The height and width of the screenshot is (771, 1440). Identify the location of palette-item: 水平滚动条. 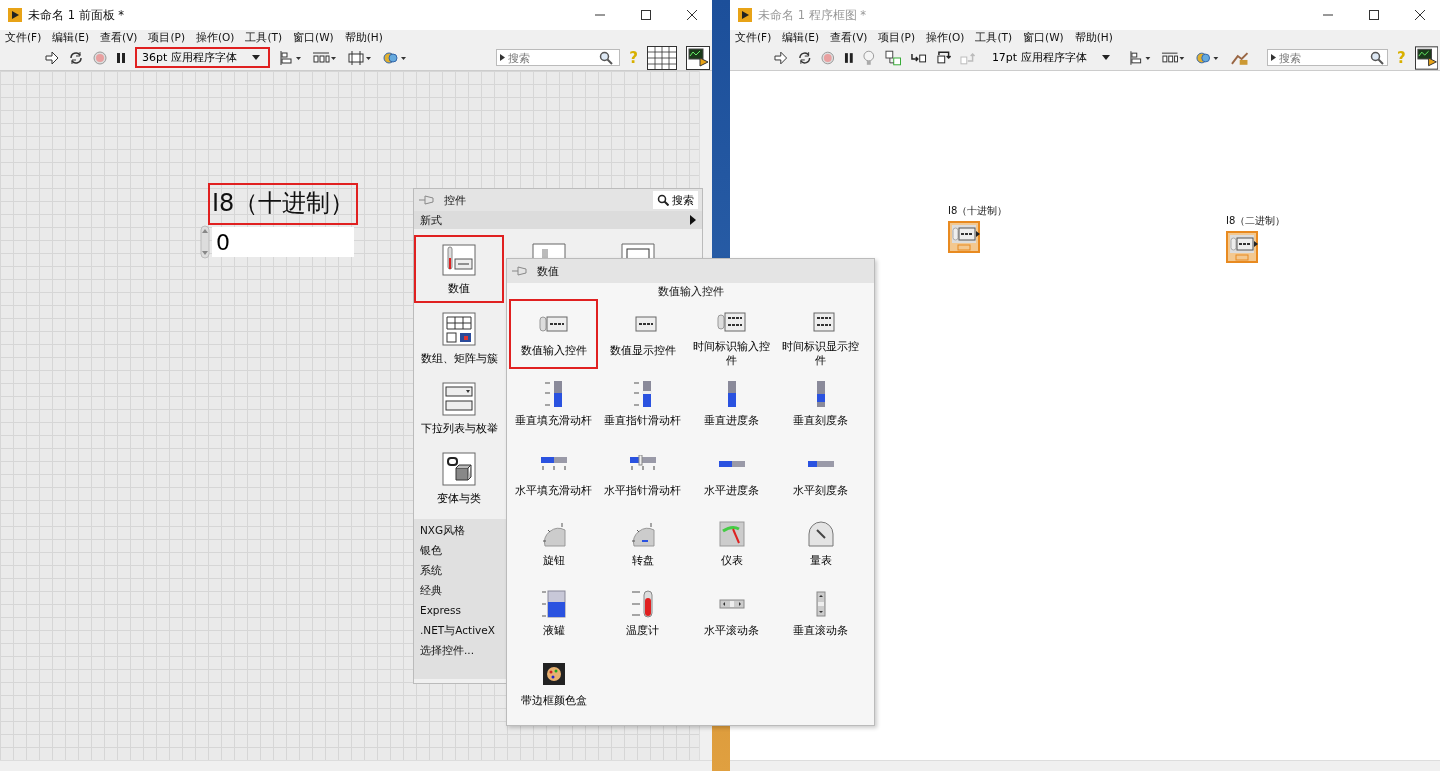
(731, 614).